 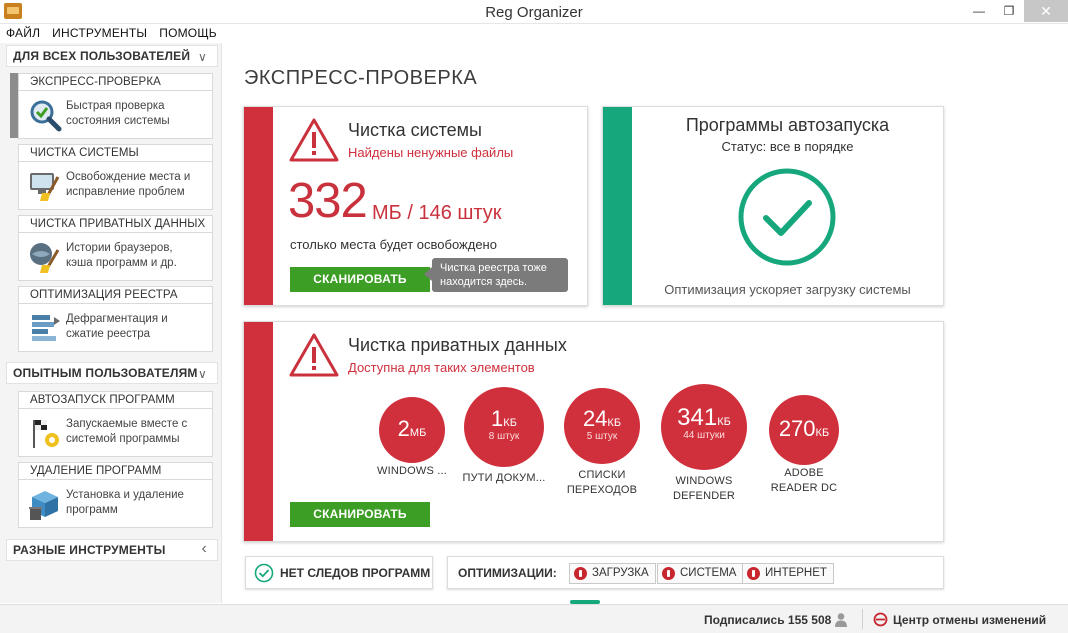 What do you see at coordinates (202, 374) in the screenshot?
I see `chevron-down-icon: ∨` at bounding box center [202, 374].